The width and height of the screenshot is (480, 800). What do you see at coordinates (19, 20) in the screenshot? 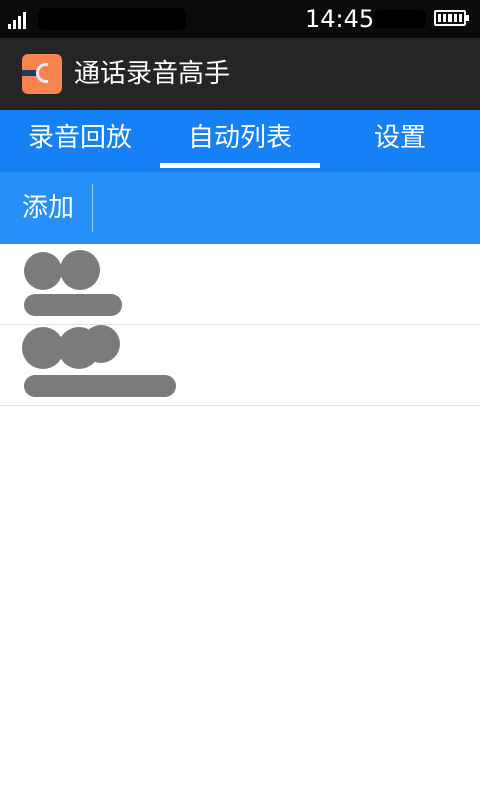
I see `signal-strength-icon` at bounding box center [19, 20].